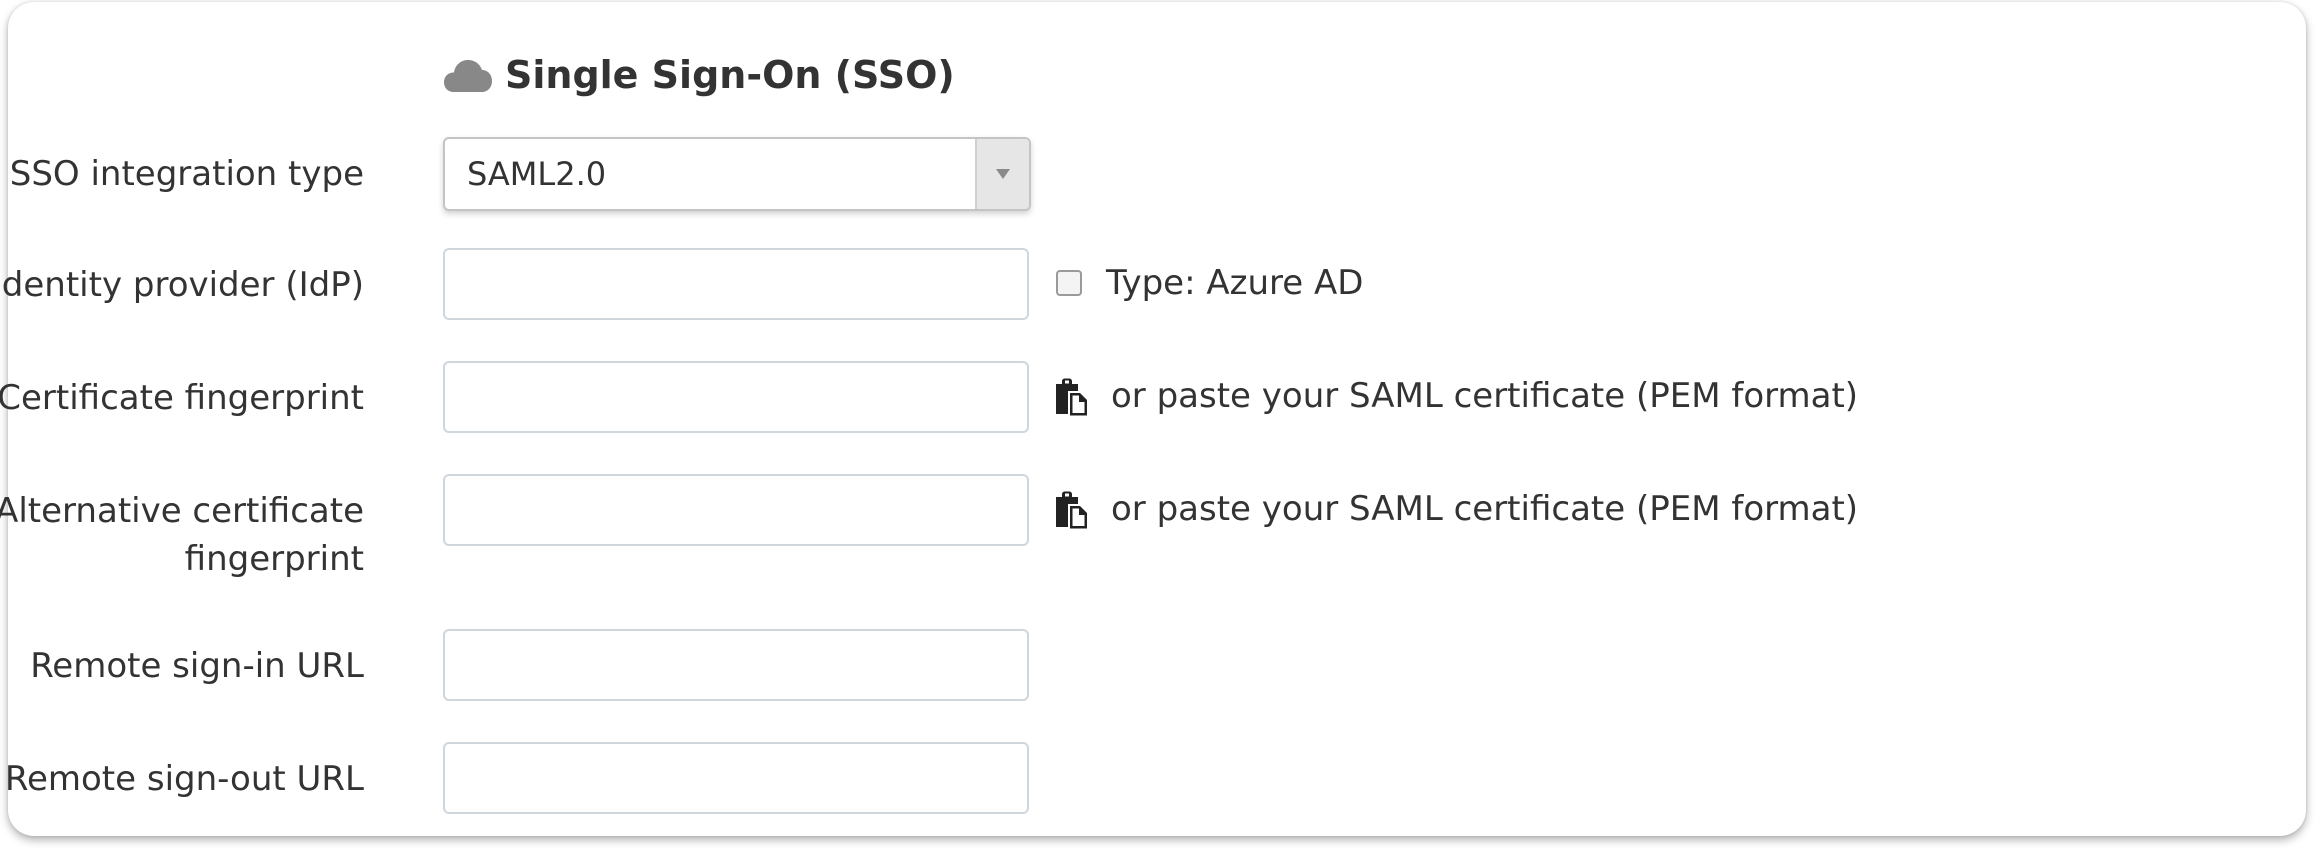 The image size is (2324, 856). What do you see at coordinates (736, 397) in the screenshot?
I see `certificate-fingerprint-input` at bounding box center [736, 397].